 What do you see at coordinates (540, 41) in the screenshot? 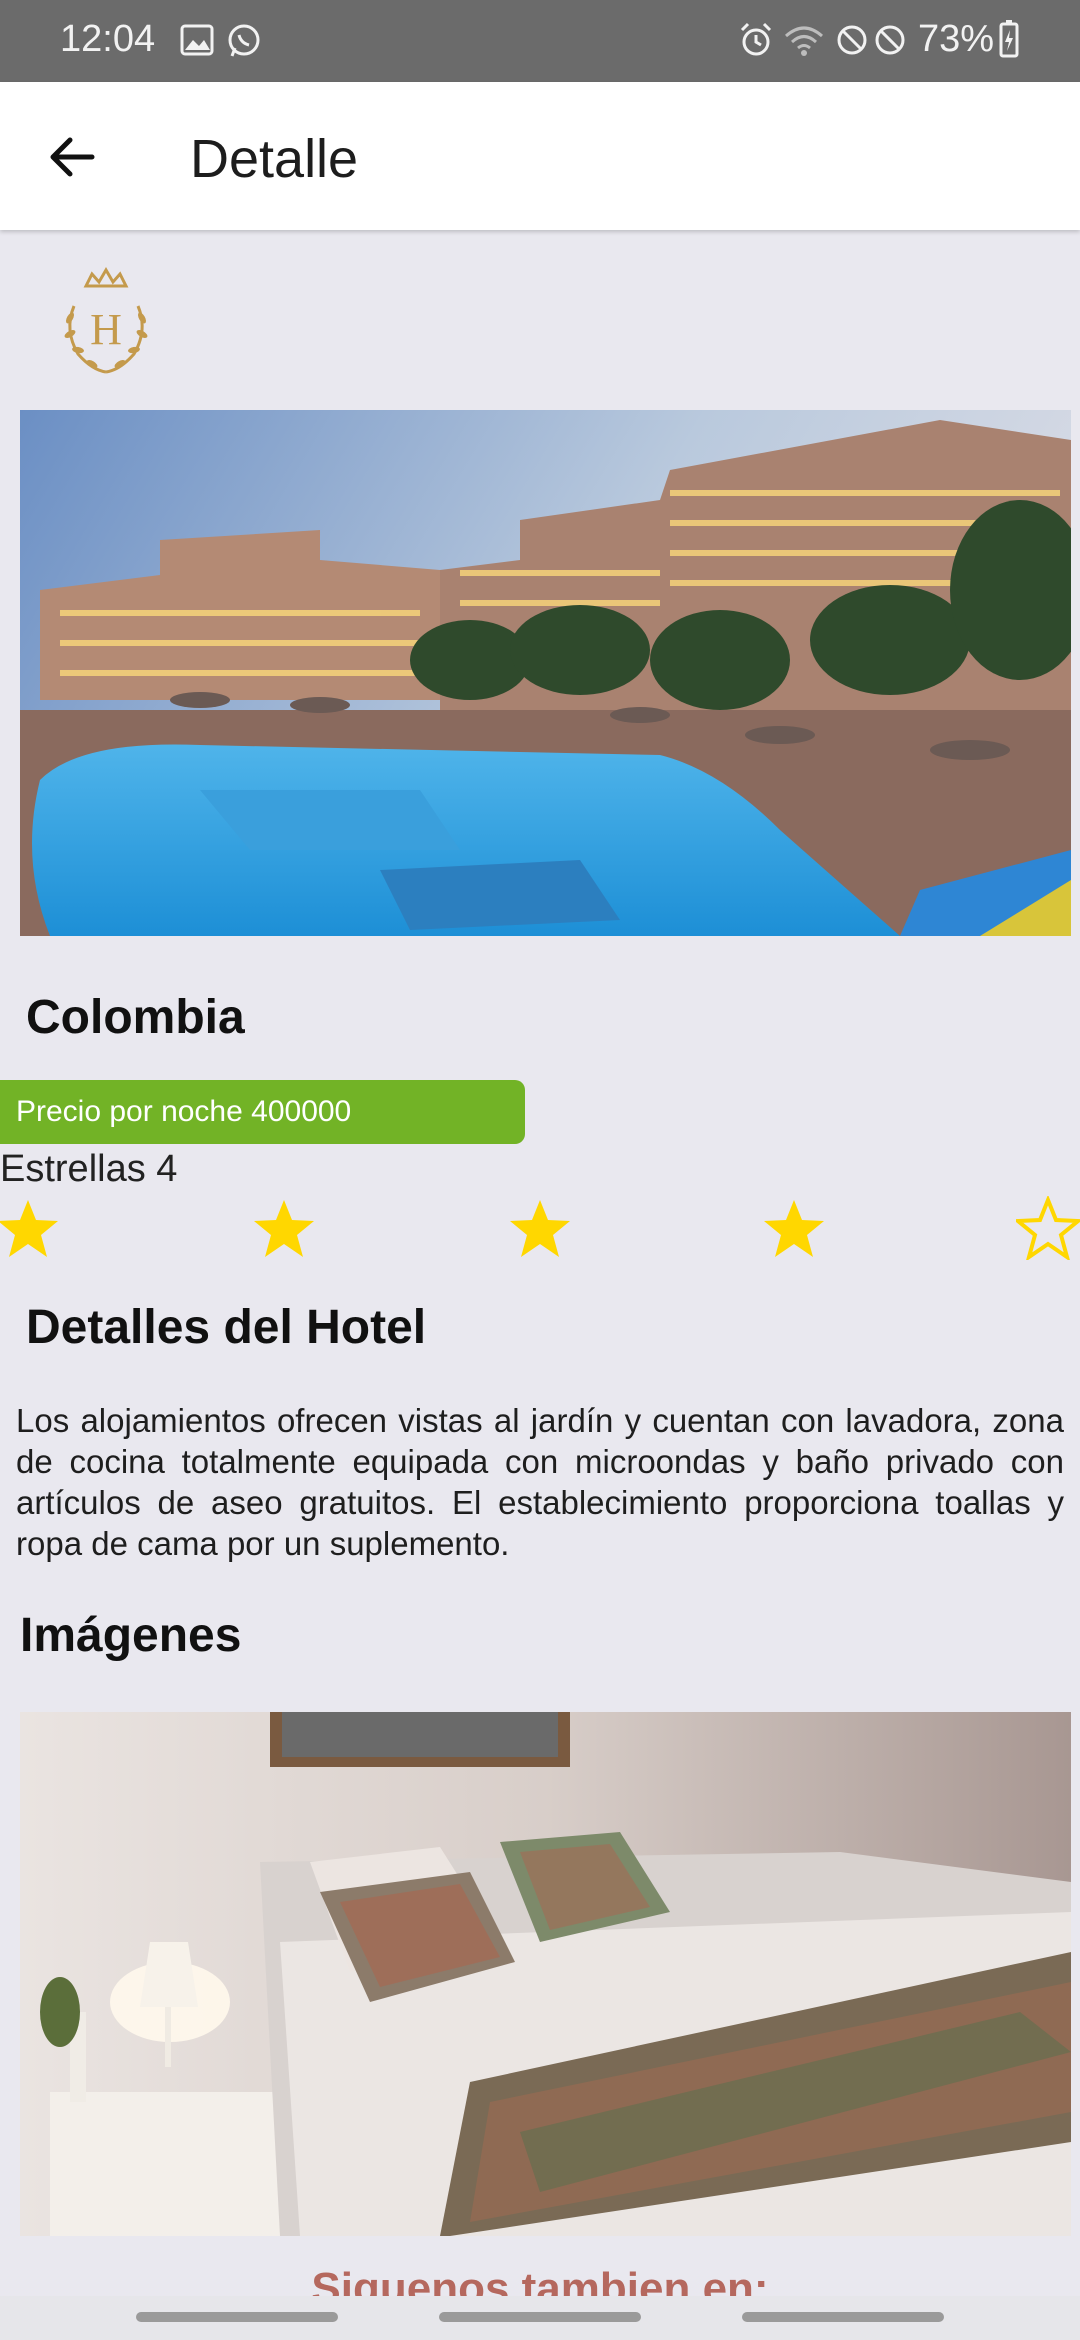
I see `status-bar: 12:04 73%` at bounding box center [540, 41].